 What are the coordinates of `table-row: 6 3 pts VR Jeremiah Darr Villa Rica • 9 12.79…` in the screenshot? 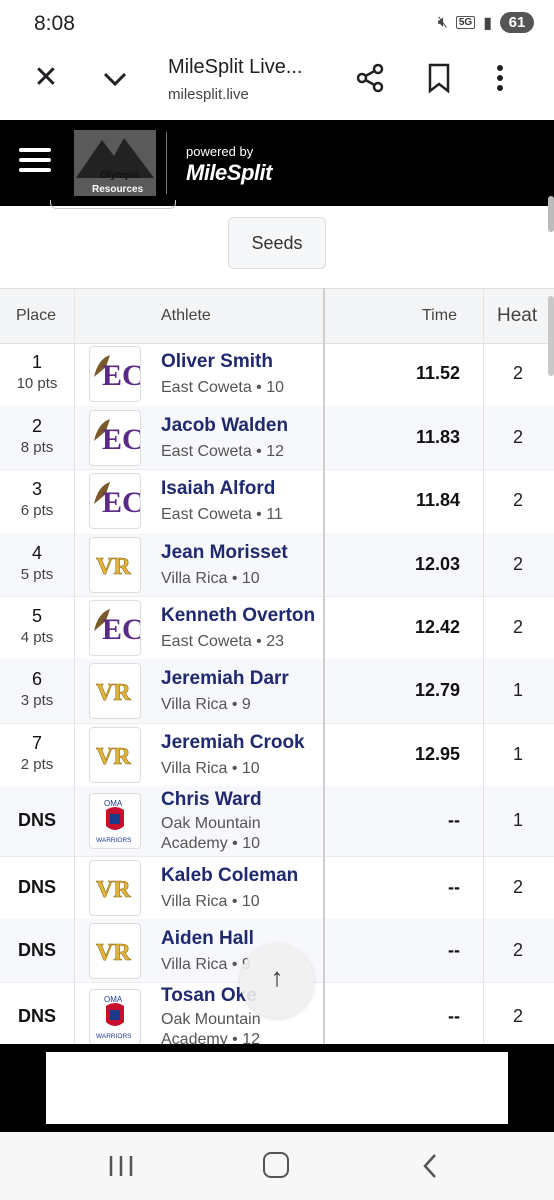 It's located at (277, 691).